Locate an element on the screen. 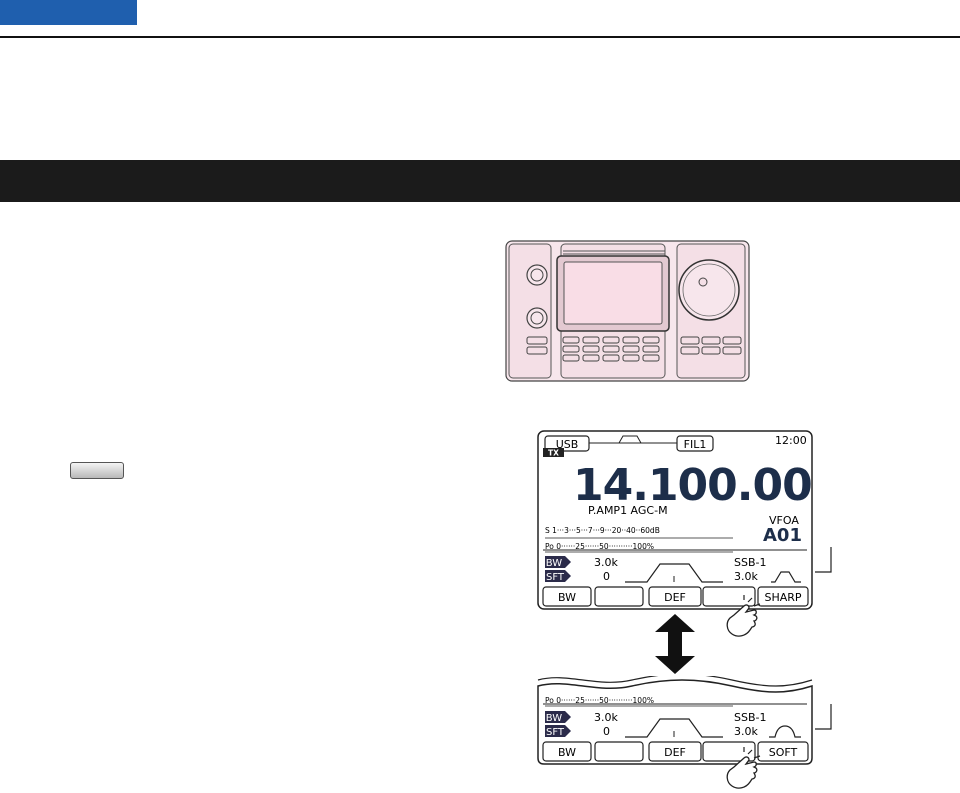 The height and width of the screenshot is (793, 960). header-tab is located at coordinates (68, 12).